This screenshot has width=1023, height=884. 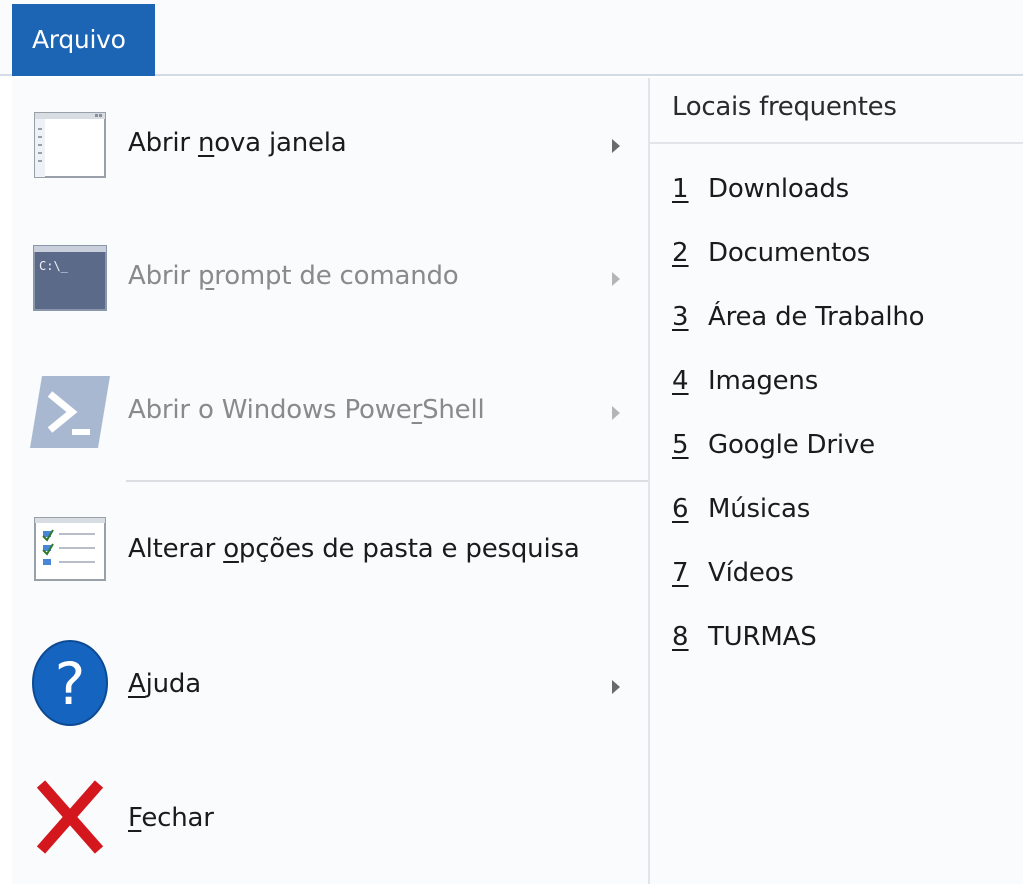 I want to click on recent-item-number: 5, so click(x=680, y=445).